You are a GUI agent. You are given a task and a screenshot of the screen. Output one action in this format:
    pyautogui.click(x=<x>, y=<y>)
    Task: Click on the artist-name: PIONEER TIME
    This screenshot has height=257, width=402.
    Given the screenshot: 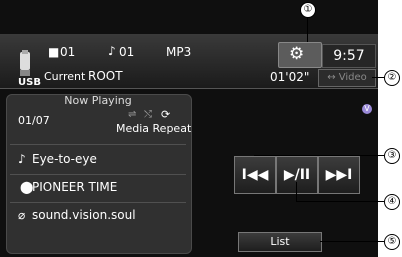 What is the action you would take?
    pyautogui.click(x=75, y=187)
    